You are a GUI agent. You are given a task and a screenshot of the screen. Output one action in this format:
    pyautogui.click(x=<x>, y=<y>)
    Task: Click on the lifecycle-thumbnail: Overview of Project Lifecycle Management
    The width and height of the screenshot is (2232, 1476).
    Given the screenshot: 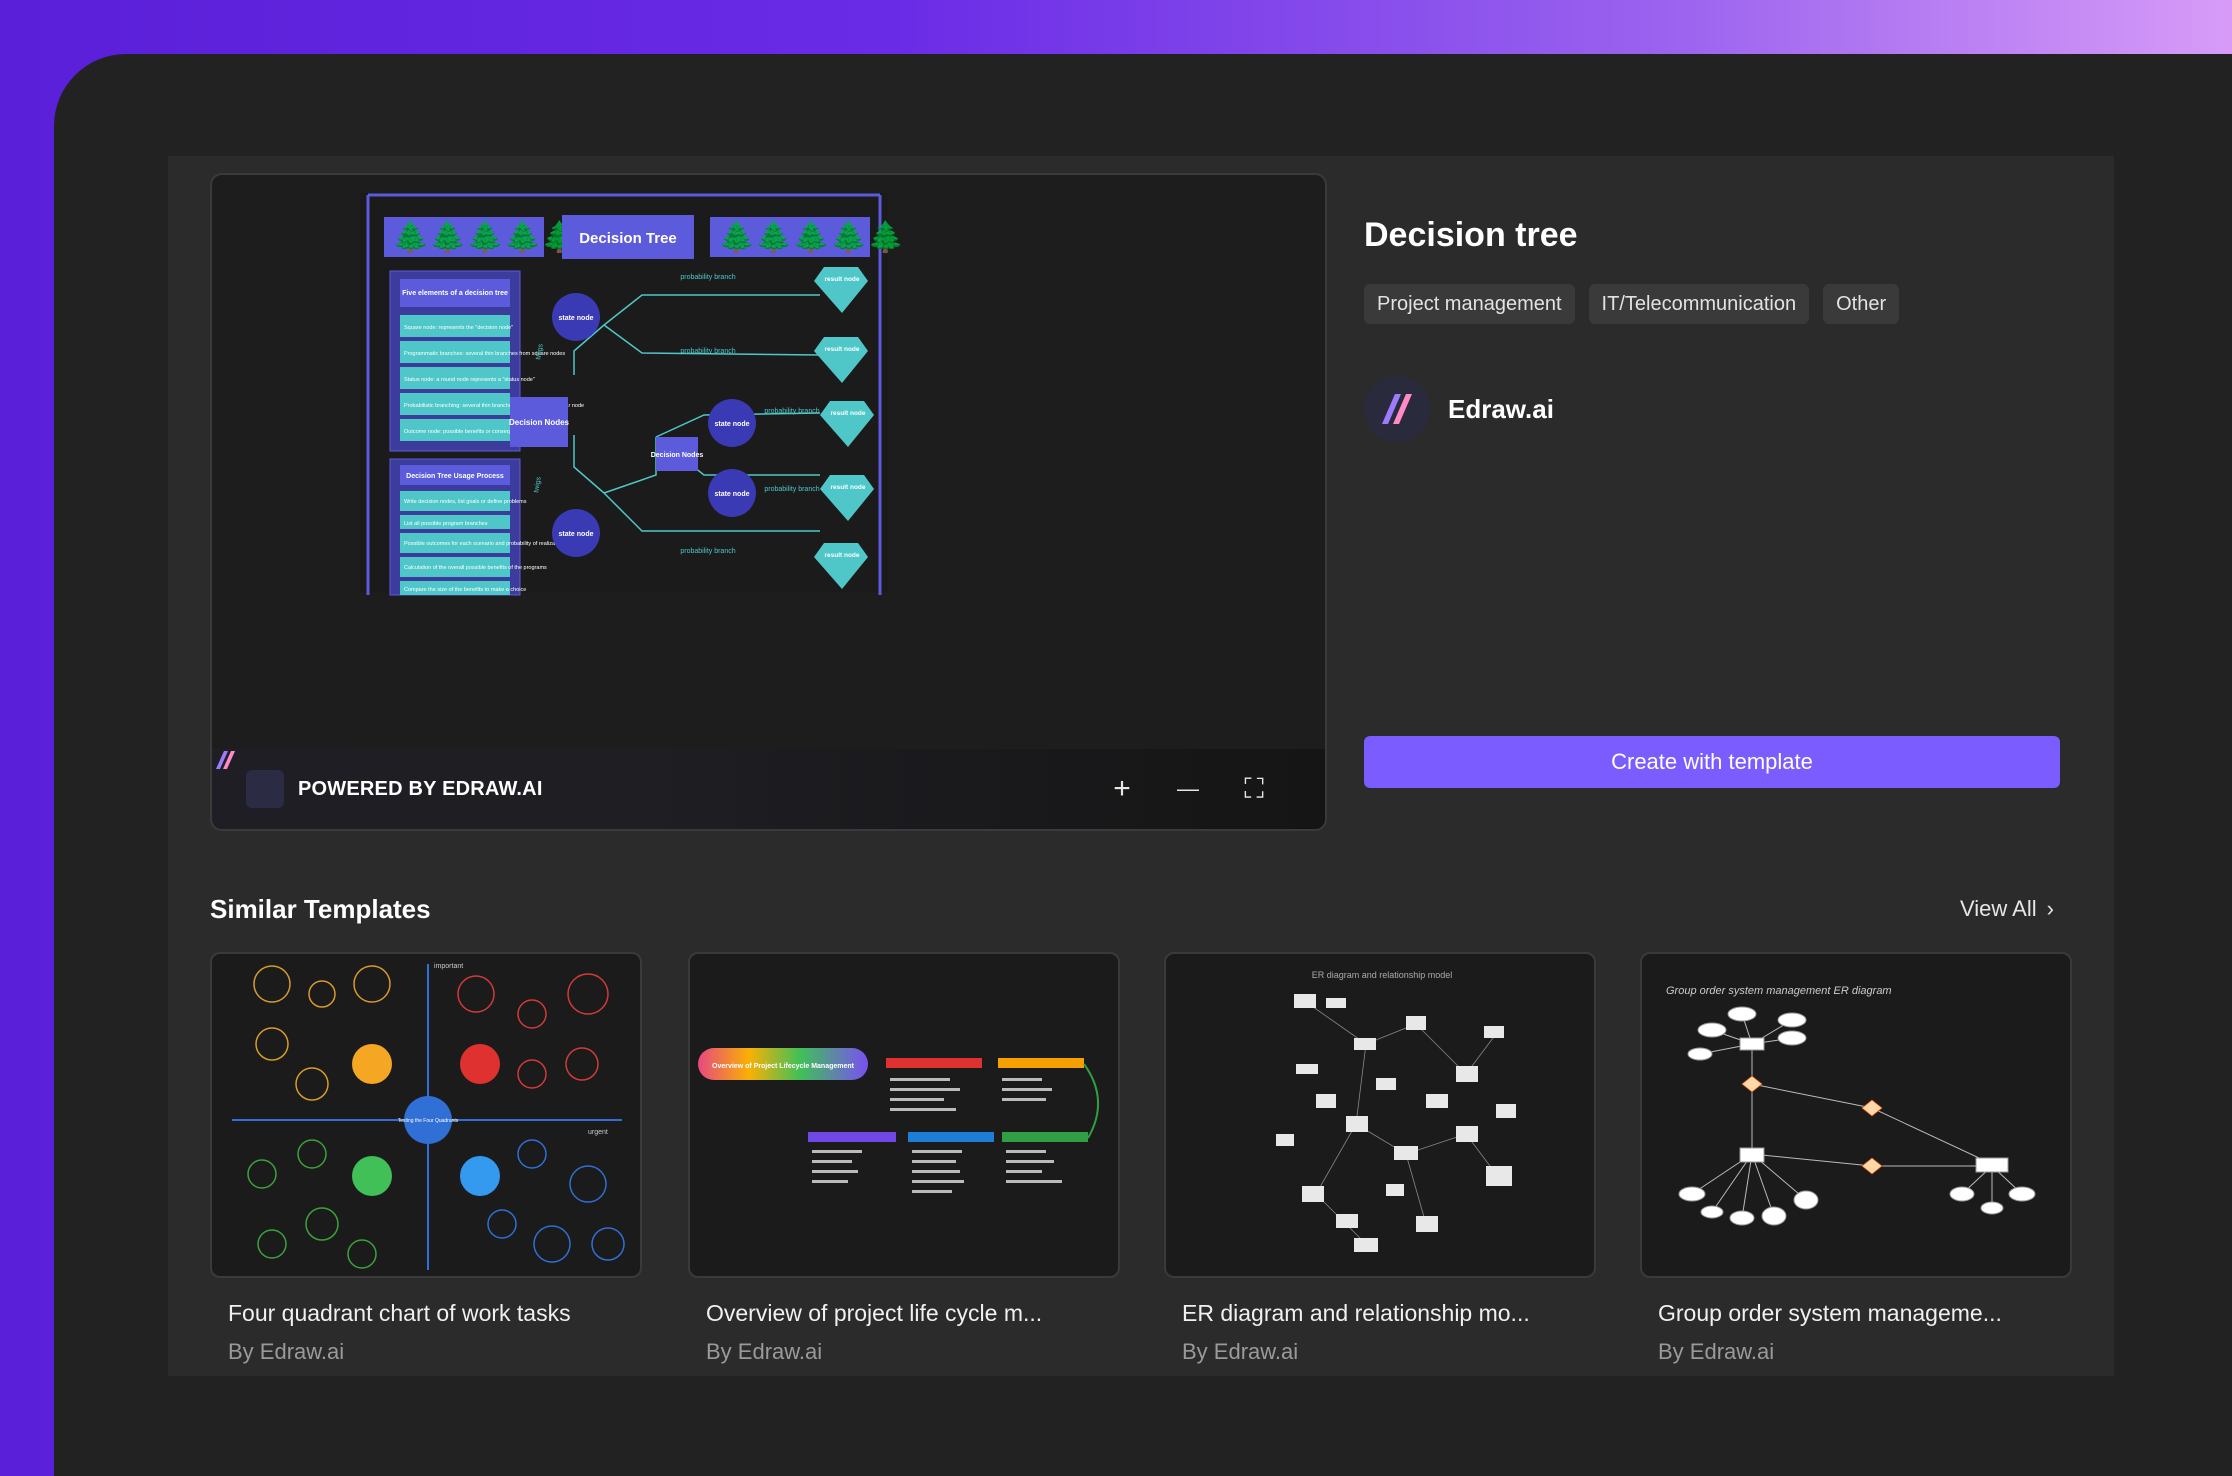 What is the action you would take?
    pyautogui.click(x=898, y=1120)
    